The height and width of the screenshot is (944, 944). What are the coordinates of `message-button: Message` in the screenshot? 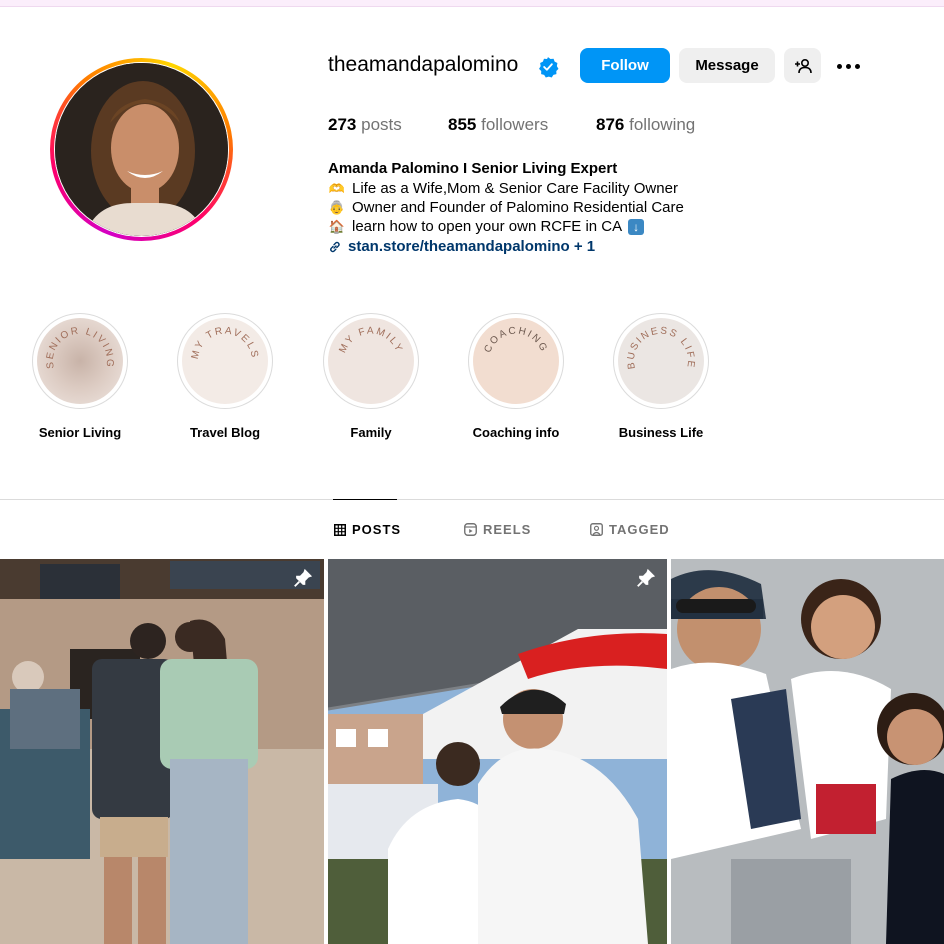 It's located at (727, 65).